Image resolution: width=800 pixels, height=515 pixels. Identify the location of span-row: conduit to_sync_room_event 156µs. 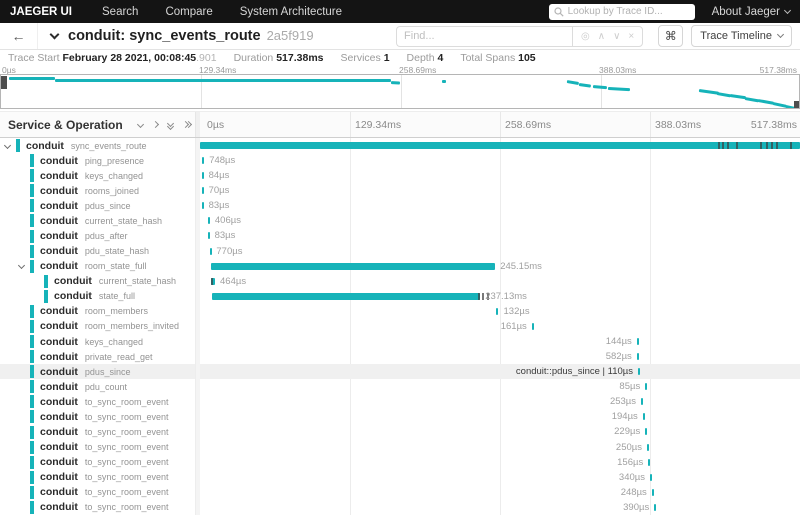
(400, 462).